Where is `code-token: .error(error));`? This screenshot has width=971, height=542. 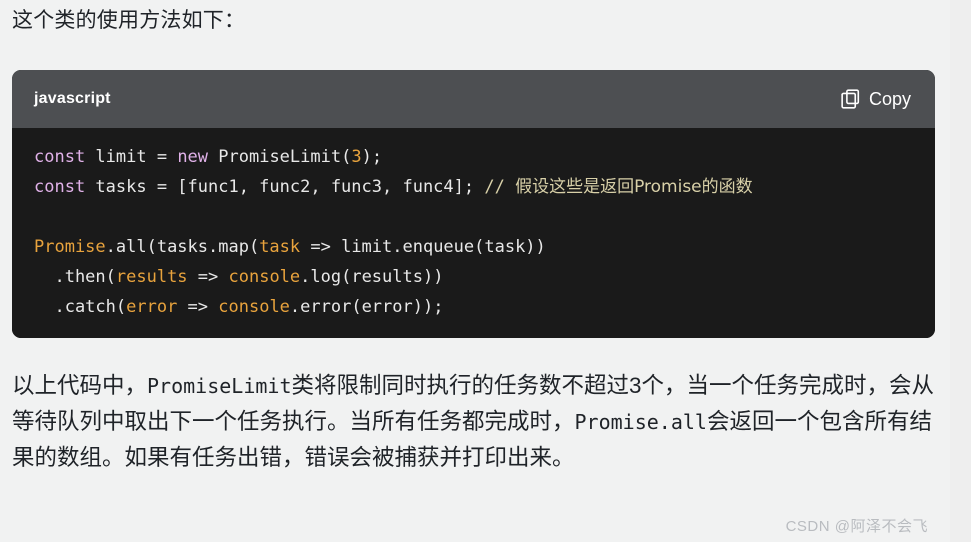 code-token: .error(error)); is located at coordinates (366, 307).